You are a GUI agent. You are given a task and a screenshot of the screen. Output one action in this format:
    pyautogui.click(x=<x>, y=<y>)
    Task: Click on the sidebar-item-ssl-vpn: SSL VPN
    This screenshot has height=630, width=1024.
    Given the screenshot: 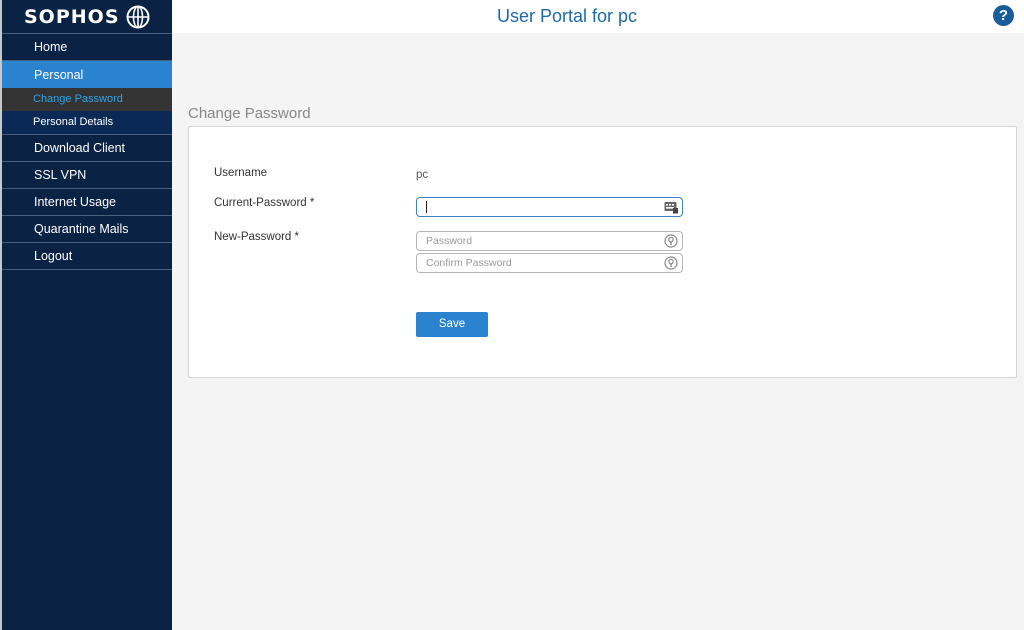 What is the action you would take?
    pyautogui.click(x=87, y=174)
    